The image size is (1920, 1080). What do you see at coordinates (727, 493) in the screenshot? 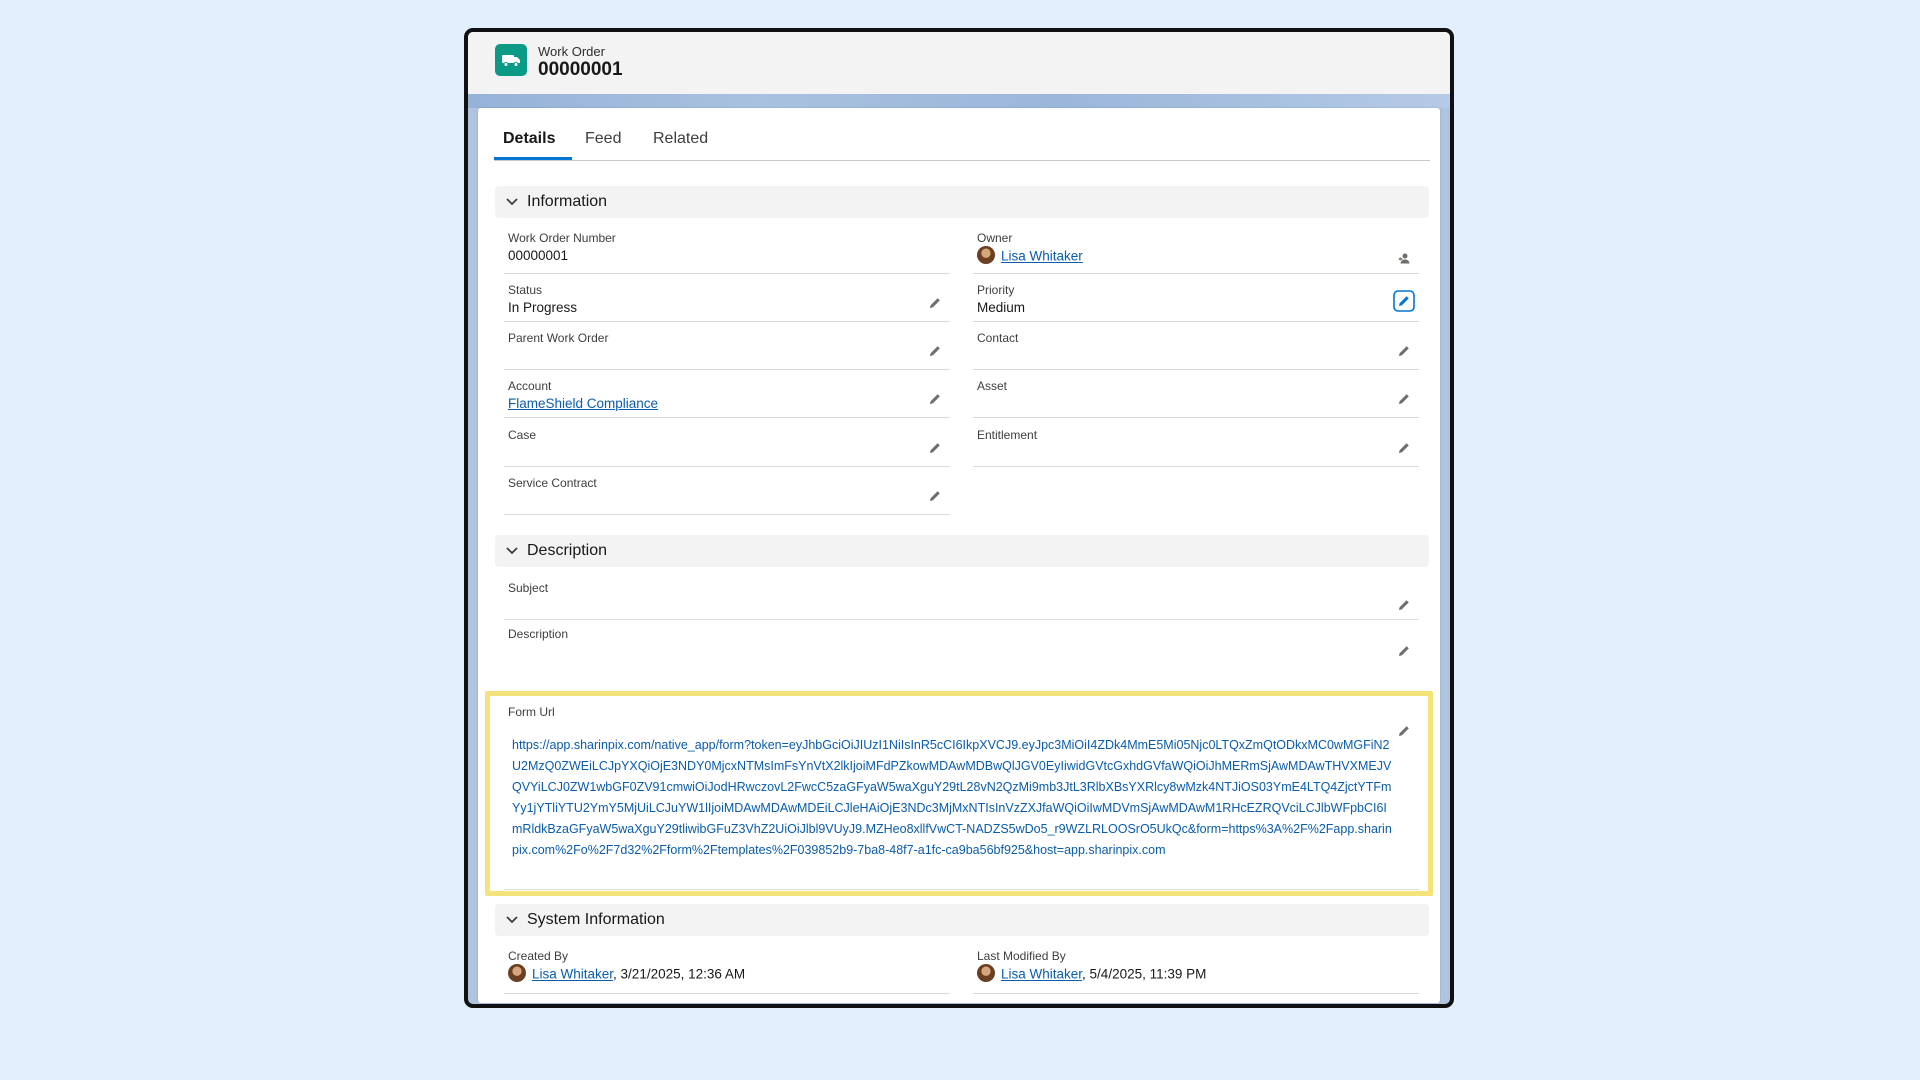
I see `field-service-contract: Service Contract` at bounding box center [727, 493].